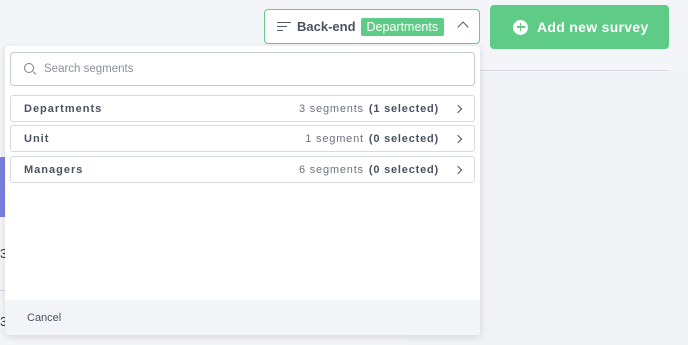  I want to click on header-divider, so click(574, 70).